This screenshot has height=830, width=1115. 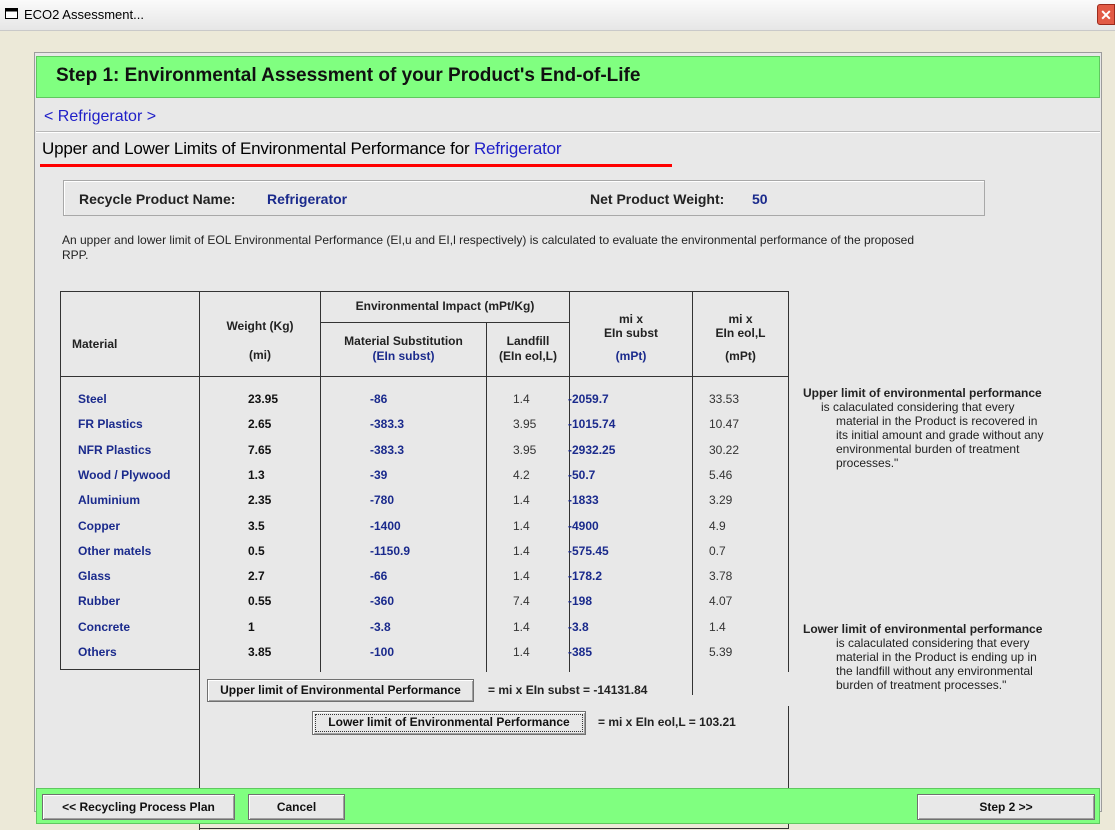 I want to click on note-line: the landfill without any environmental, so click(x=934, y=671).